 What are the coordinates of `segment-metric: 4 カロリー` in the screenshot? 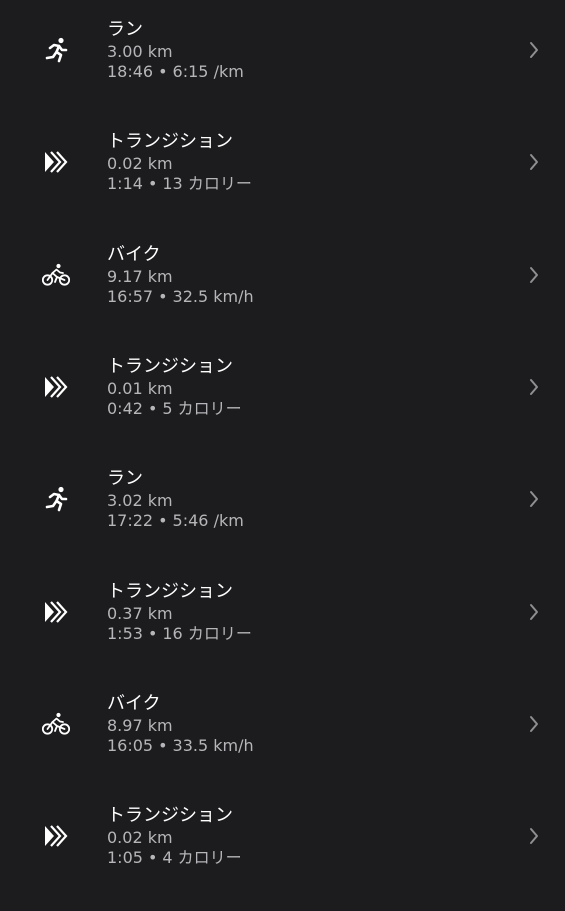 It's located at (202, 857).